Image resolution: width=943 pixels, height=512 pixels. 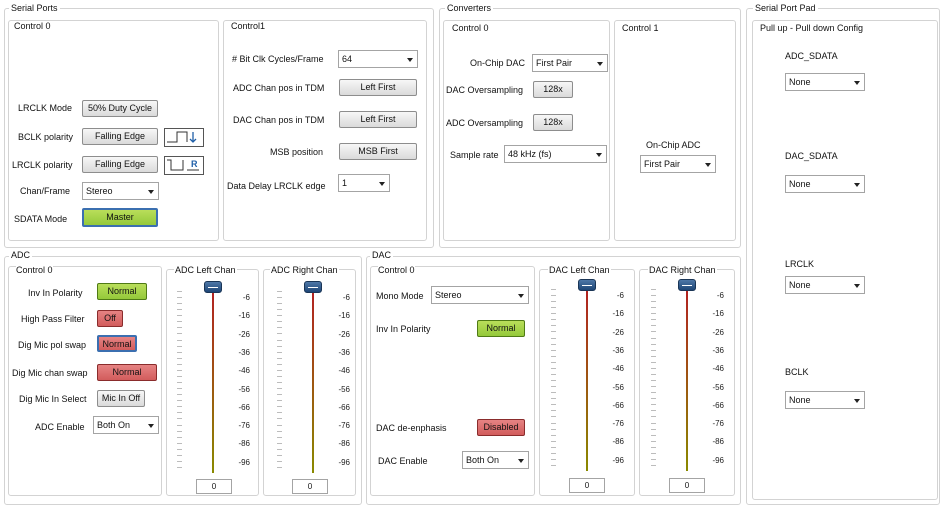 I want to click on bclk-pad-select: None, so click(x=825, y=400).